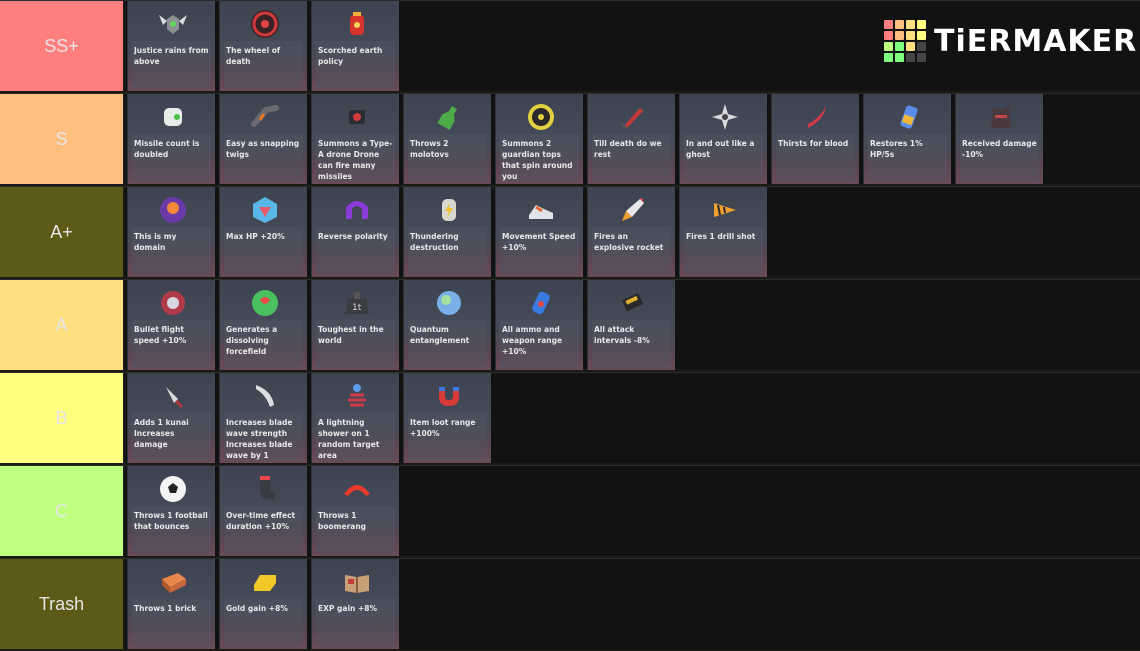  Describe the element at coordinates (62, 511) in the screenshot. I see `tier-label: C` at that location.